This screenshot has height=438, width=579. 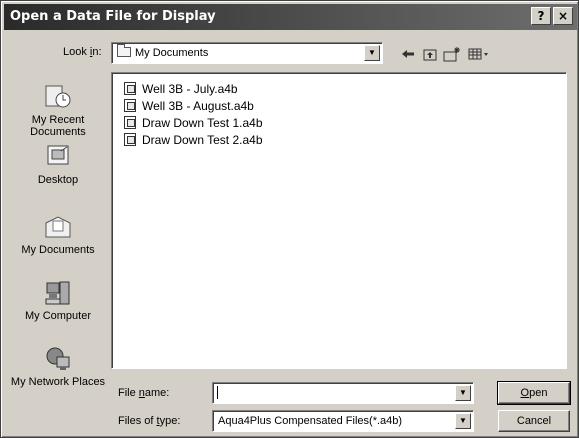 What do you see at coordinates (170, 421) in the screenshot?
I see `file-type-label-suffix: ype:` at bounding box center [170, 421].